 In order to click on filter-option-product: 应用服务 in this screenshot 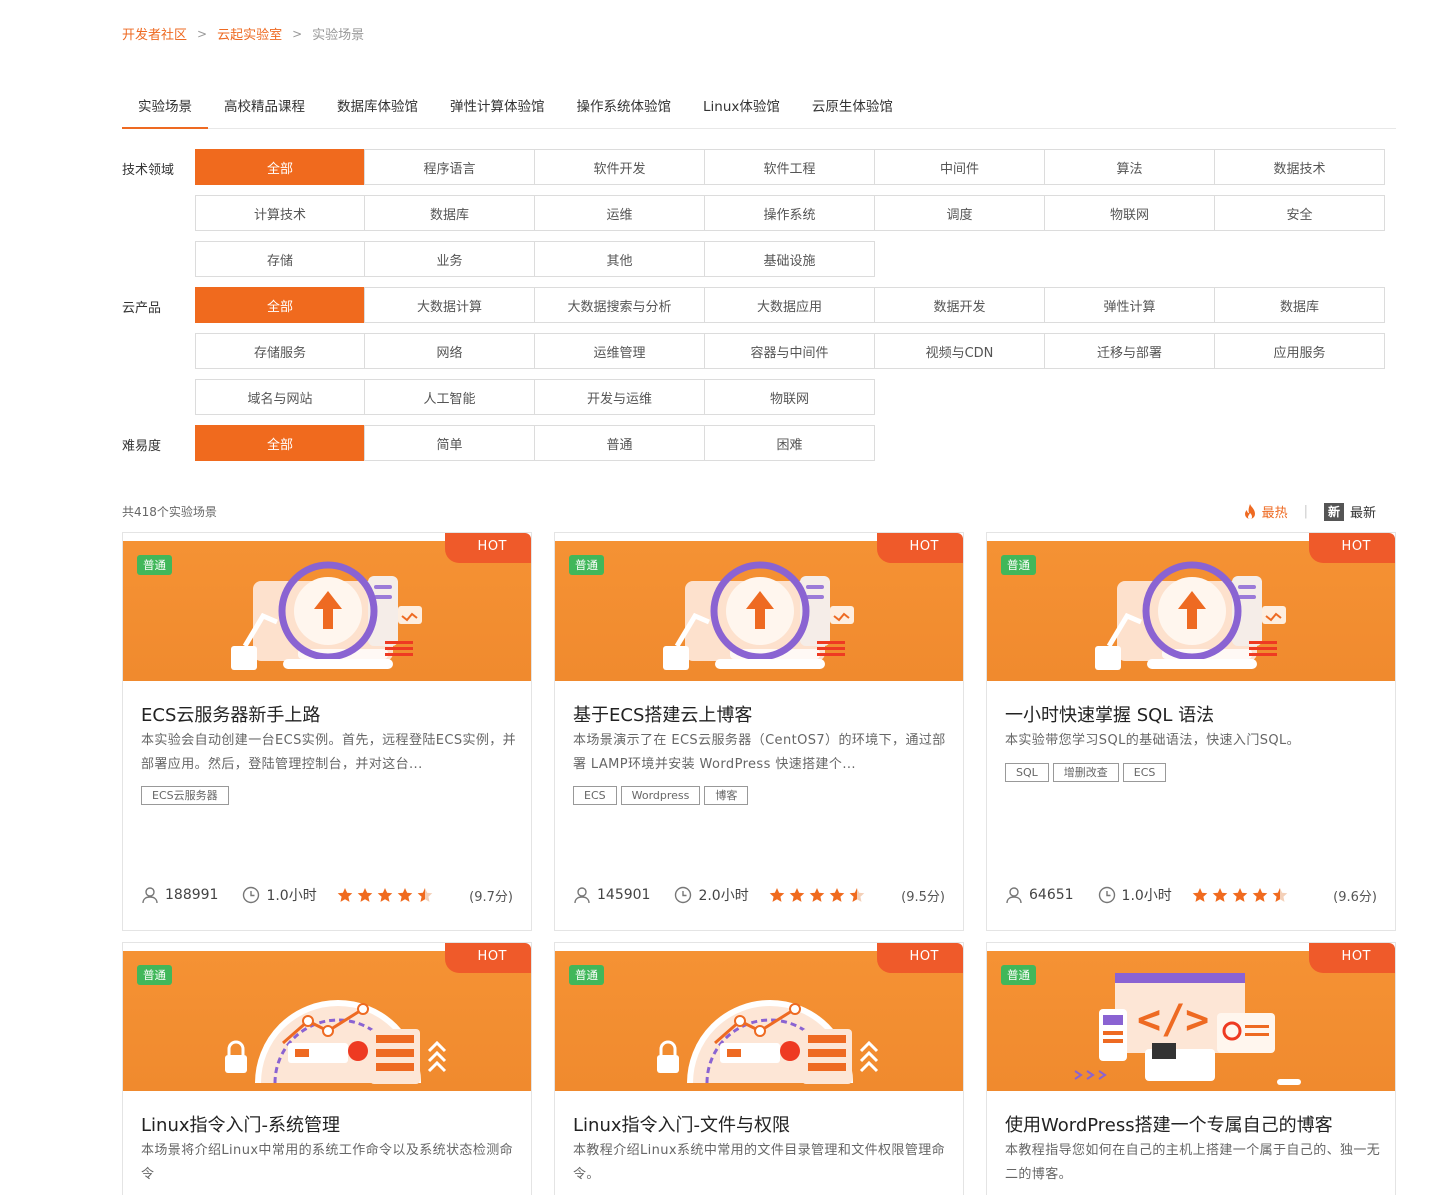, I will do `click(1299, 351)`.